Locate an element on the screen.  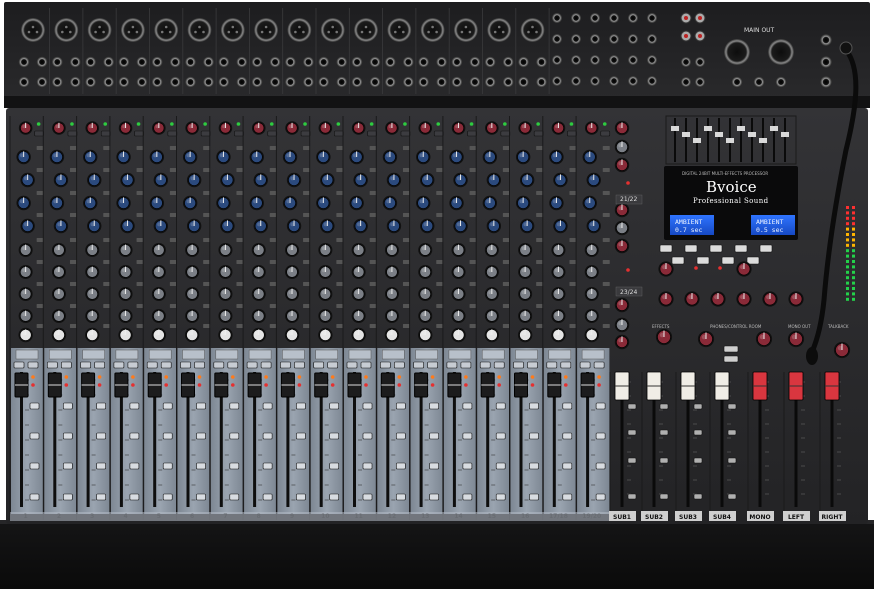
main-out-right-xlr is located at coordinates (781, 52).